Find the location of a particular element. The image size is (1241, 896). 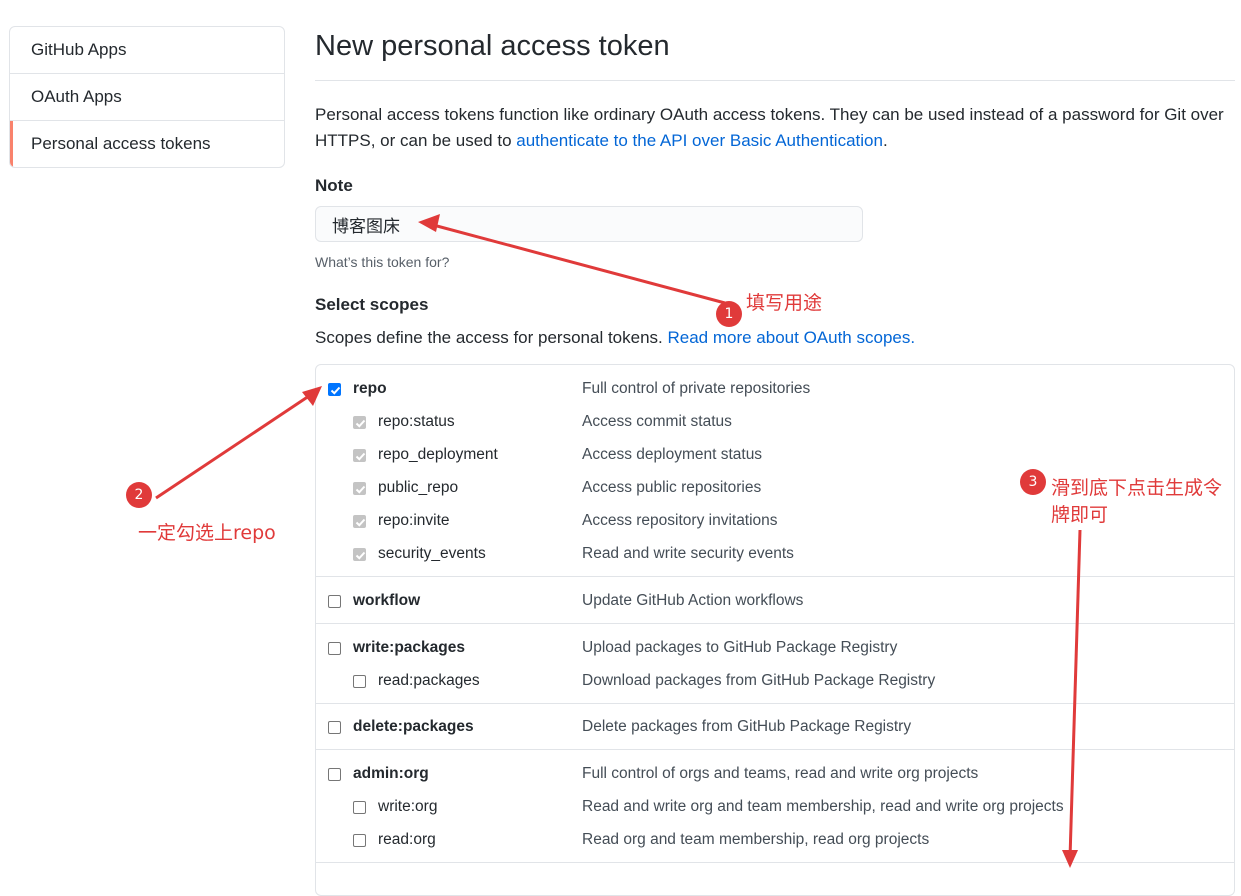

annotation-text-3-line1: 滑到底下点击生成令 is located at coordinates (1137, 488).